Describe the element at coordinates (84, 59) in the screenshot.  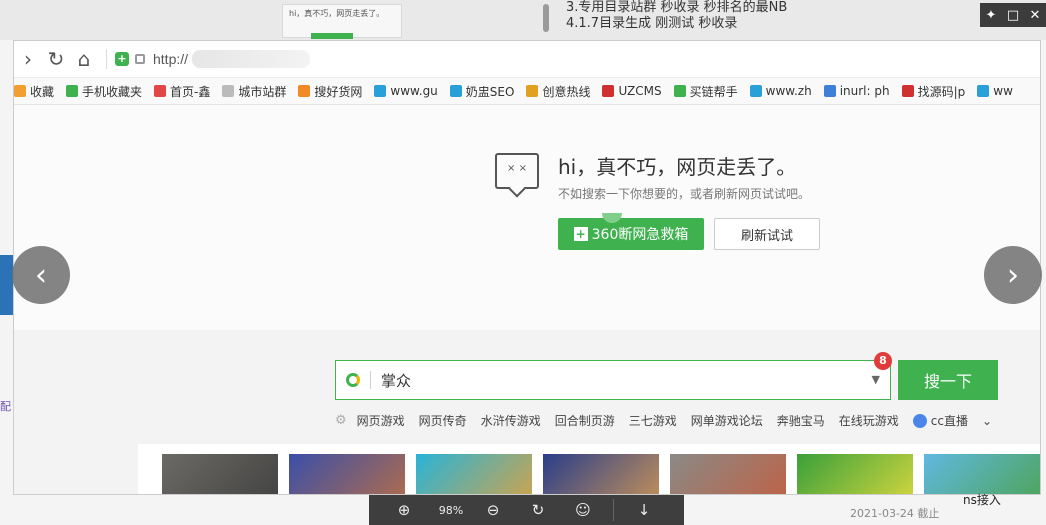
I see `home-icon: ⌂` at that location.